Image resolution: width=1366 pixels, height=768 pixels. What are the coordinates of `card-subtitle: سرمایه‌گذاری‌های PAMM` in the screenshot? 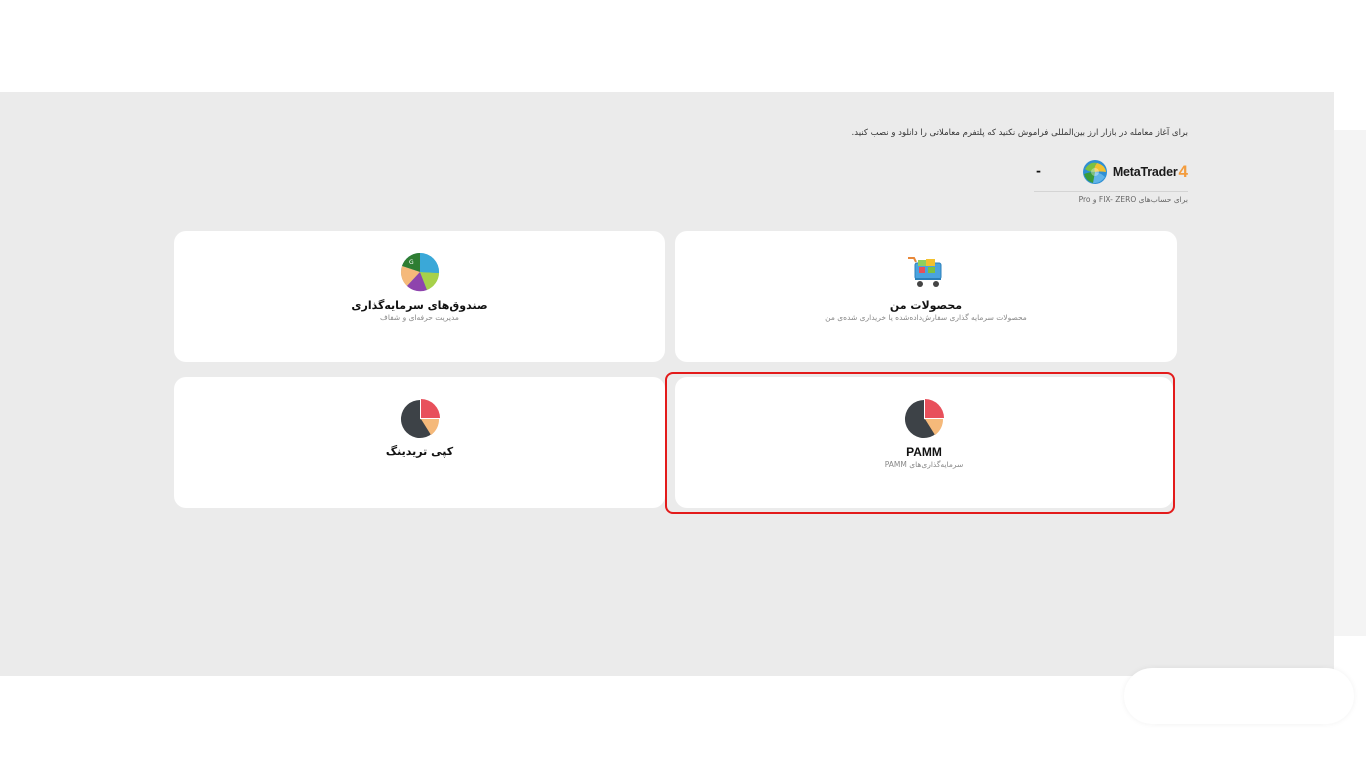 It's located at (924, 464).